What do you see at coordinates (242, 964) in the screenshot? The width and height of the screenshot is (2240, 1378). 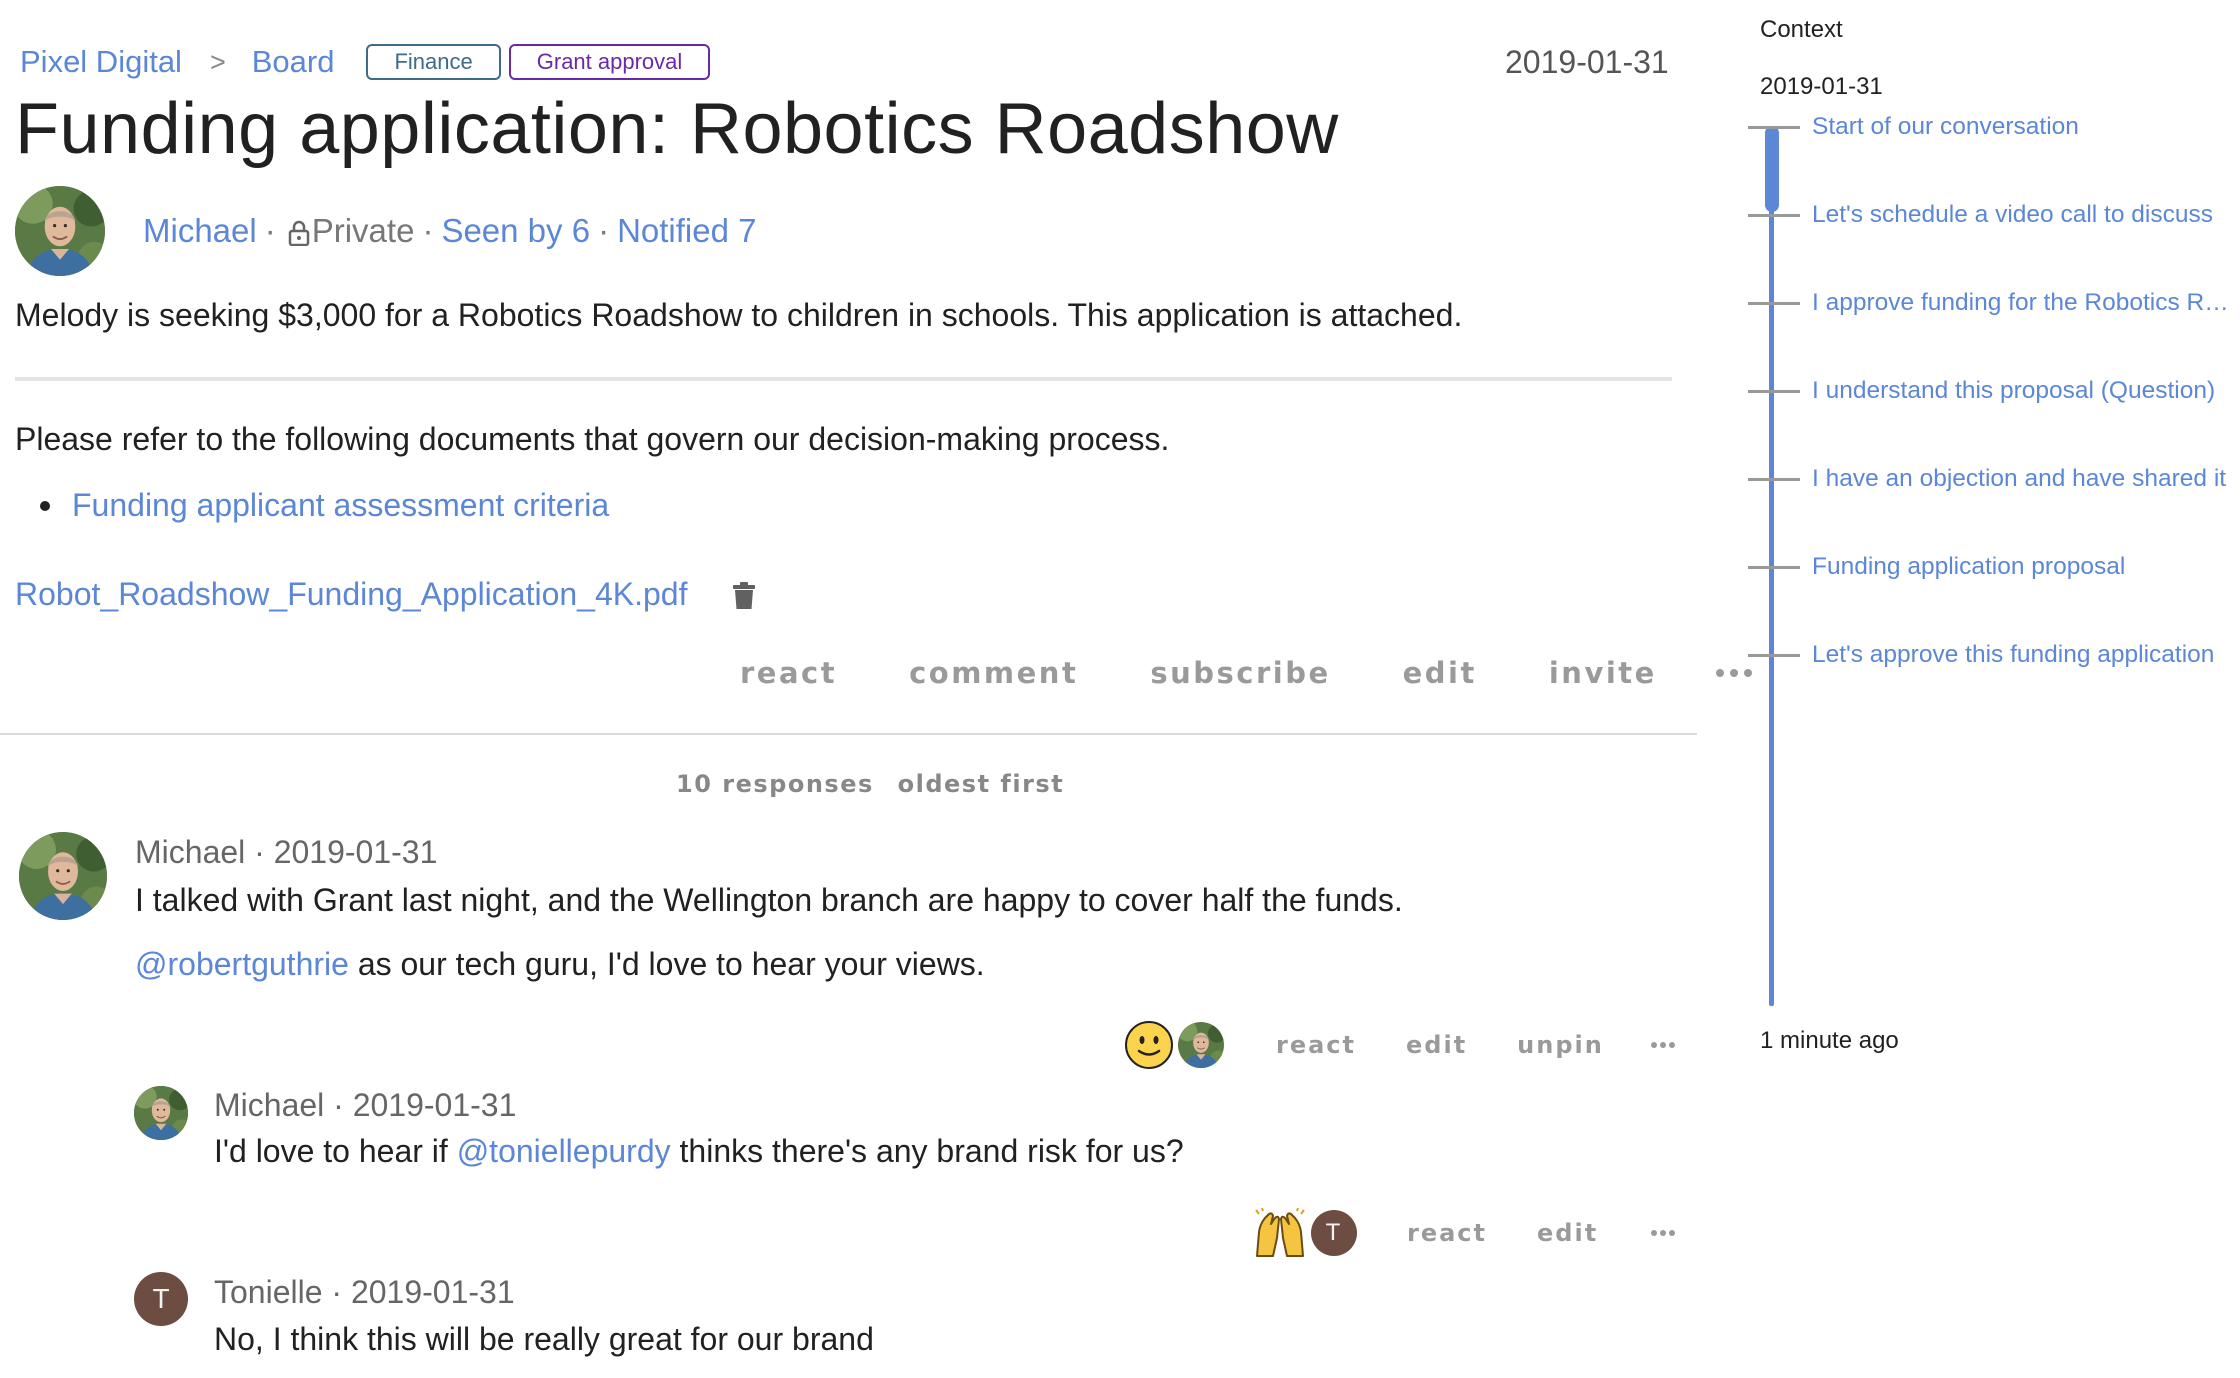 I see `mention-link: @robertguthrie` at bounding box center [242, 964].